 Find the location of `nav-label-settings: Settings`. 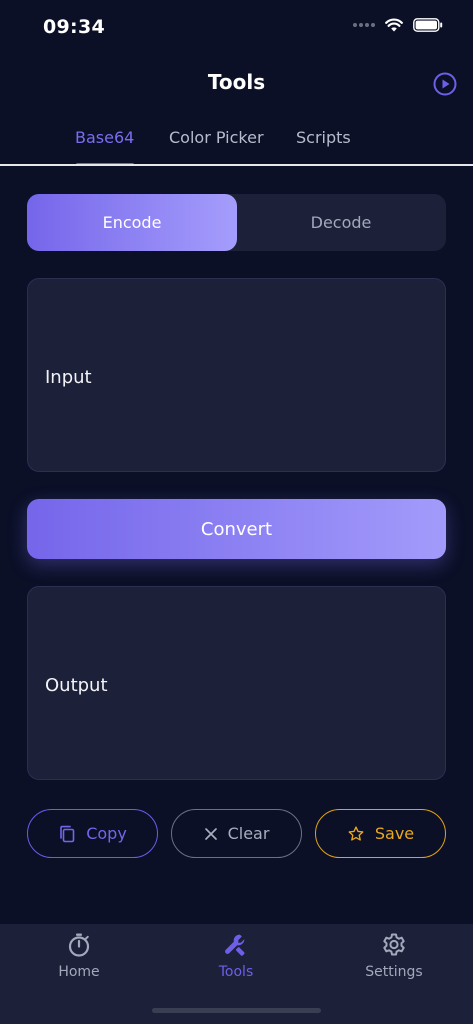

nav-label-settings: Settings is located at coordinates (394, 972).